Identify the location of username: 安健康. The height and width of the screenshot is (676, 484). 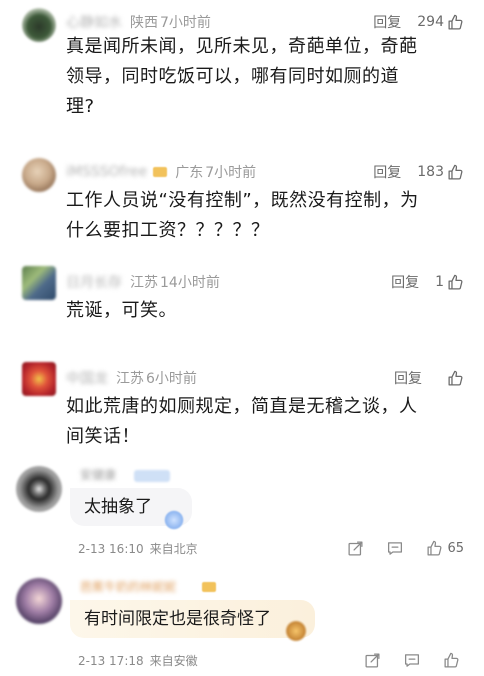
(98, 474).